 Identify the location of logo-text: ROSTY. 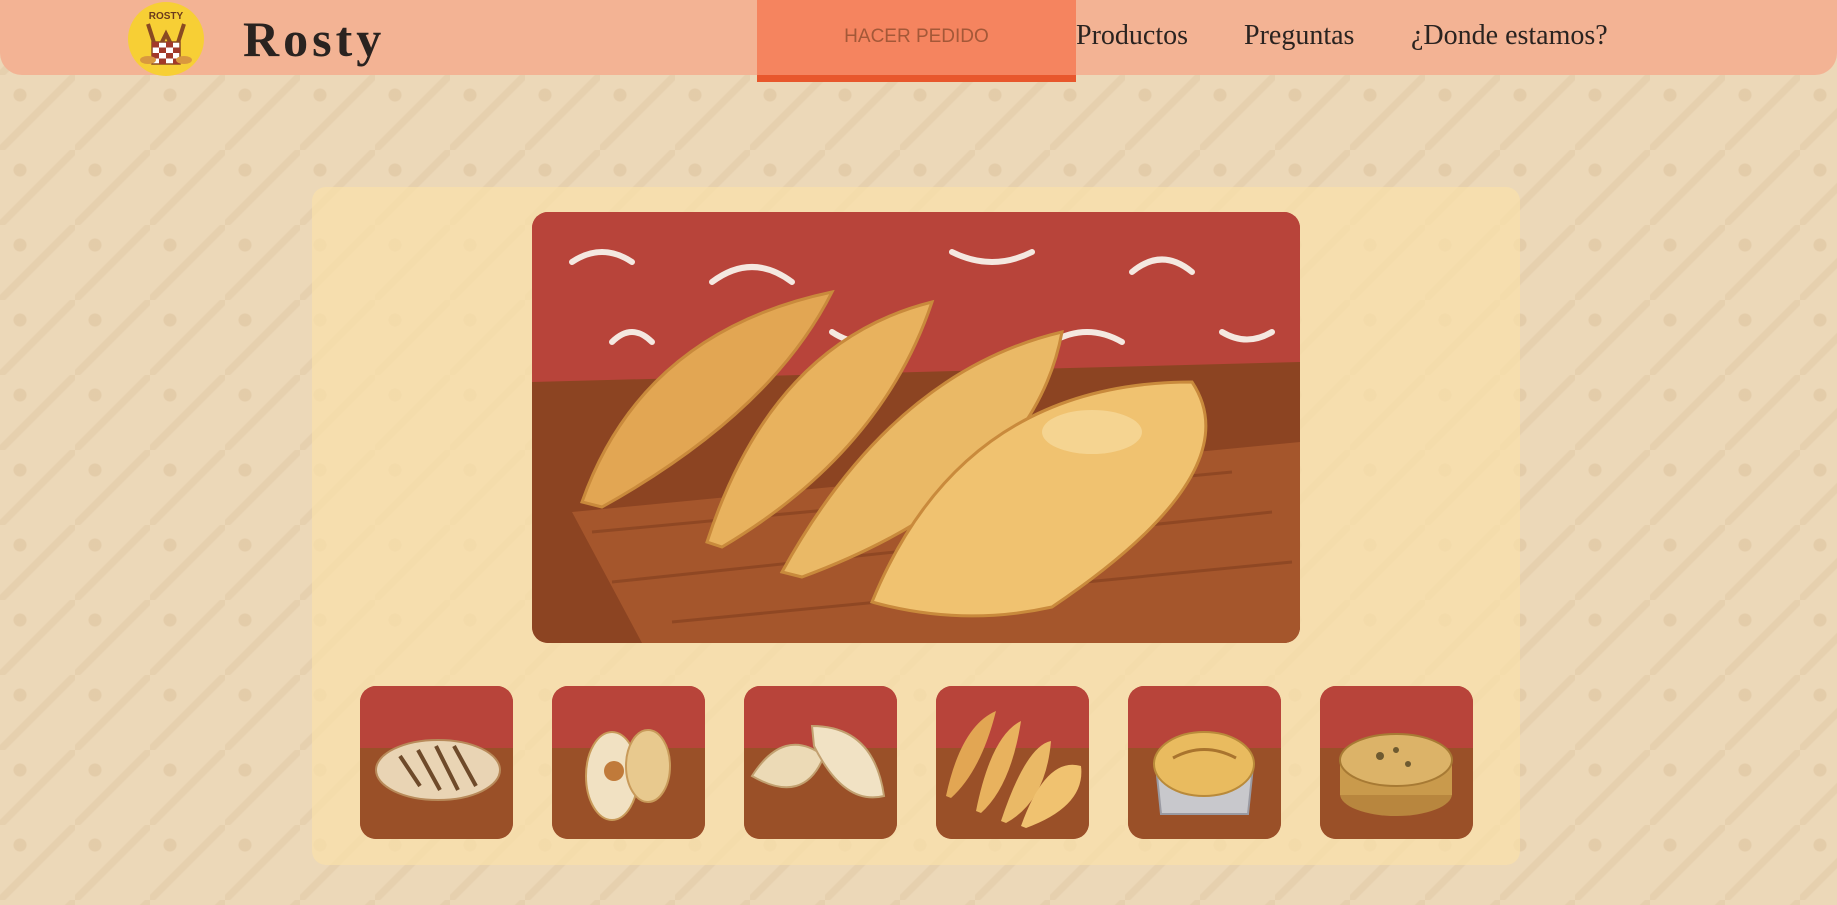
(166, 16).